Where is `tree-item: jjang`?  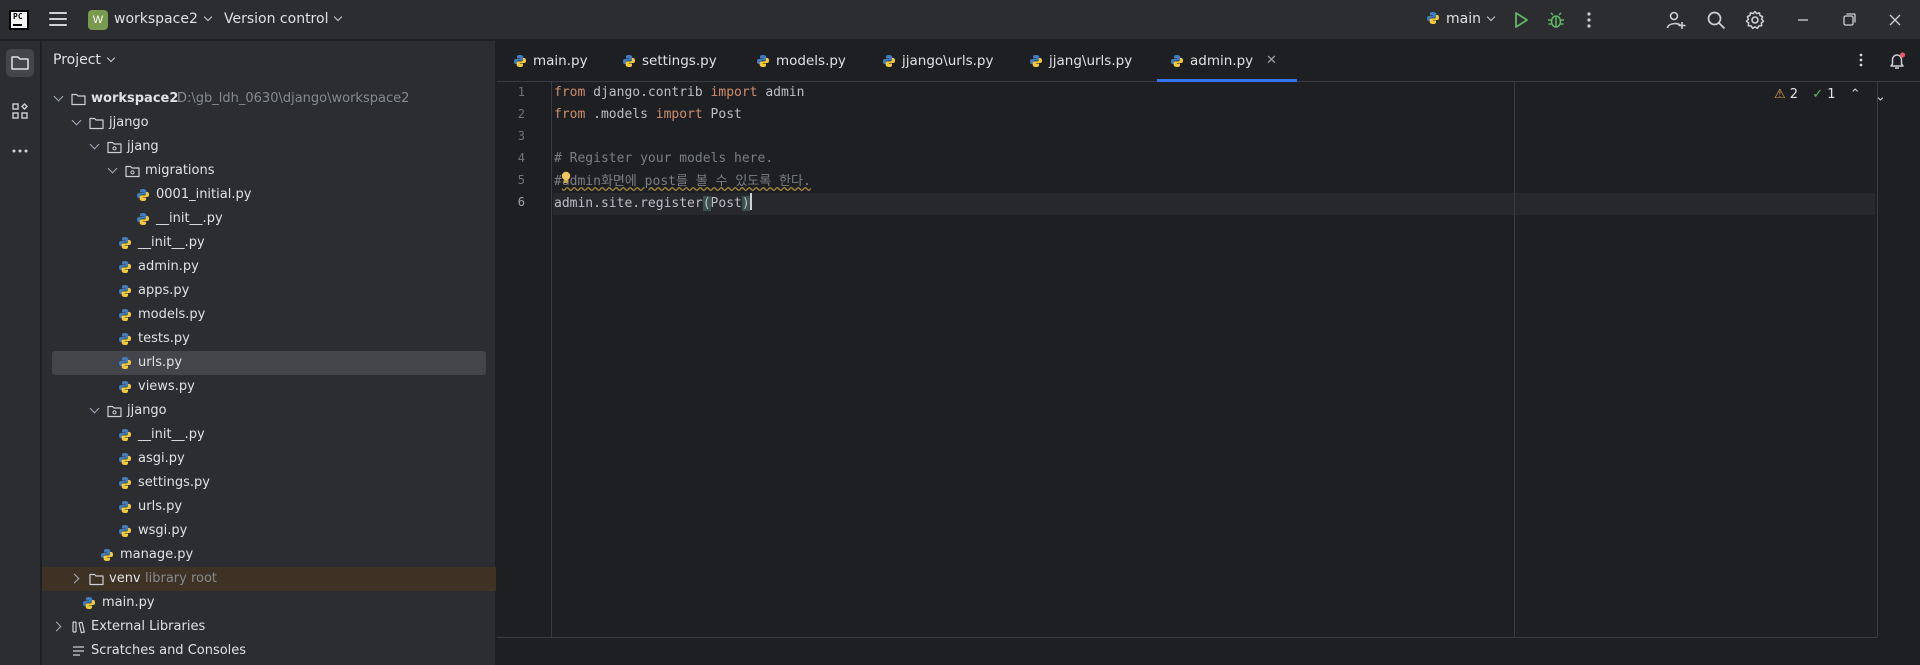 tree-item: jjang is located at coordinates (269, 147).